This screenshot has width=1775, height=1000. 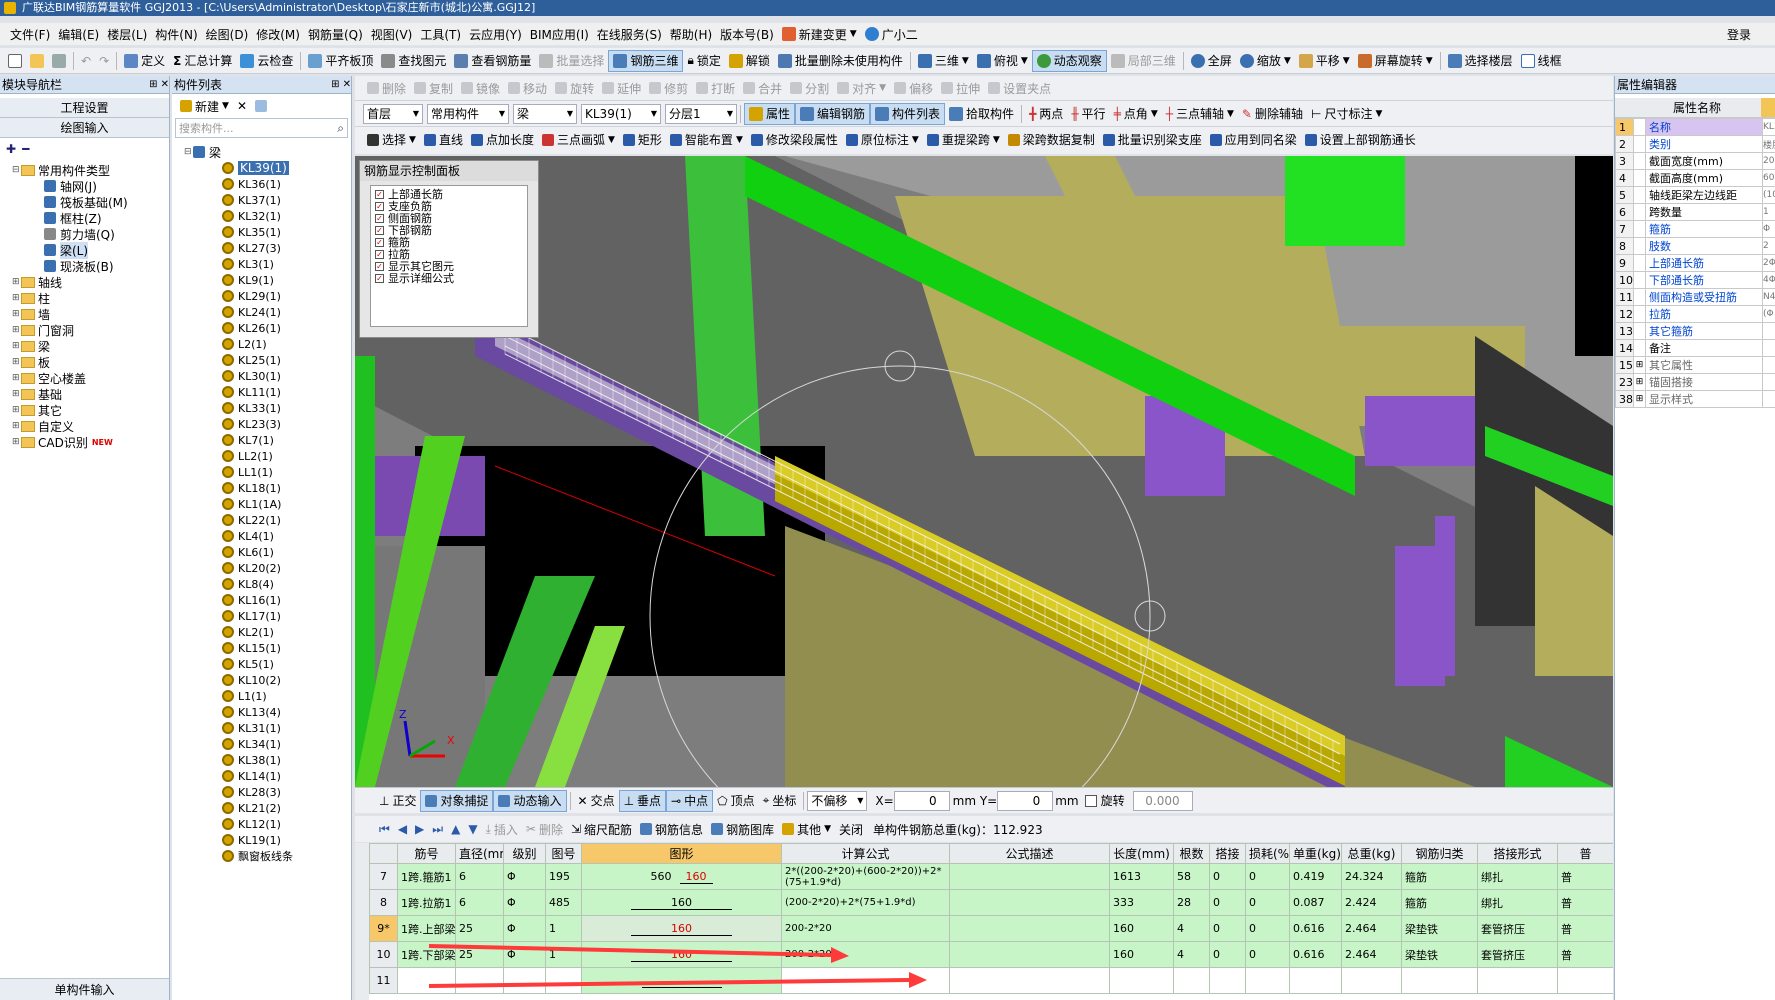 I want to click on cell-formula, so click(x=865, y=980).